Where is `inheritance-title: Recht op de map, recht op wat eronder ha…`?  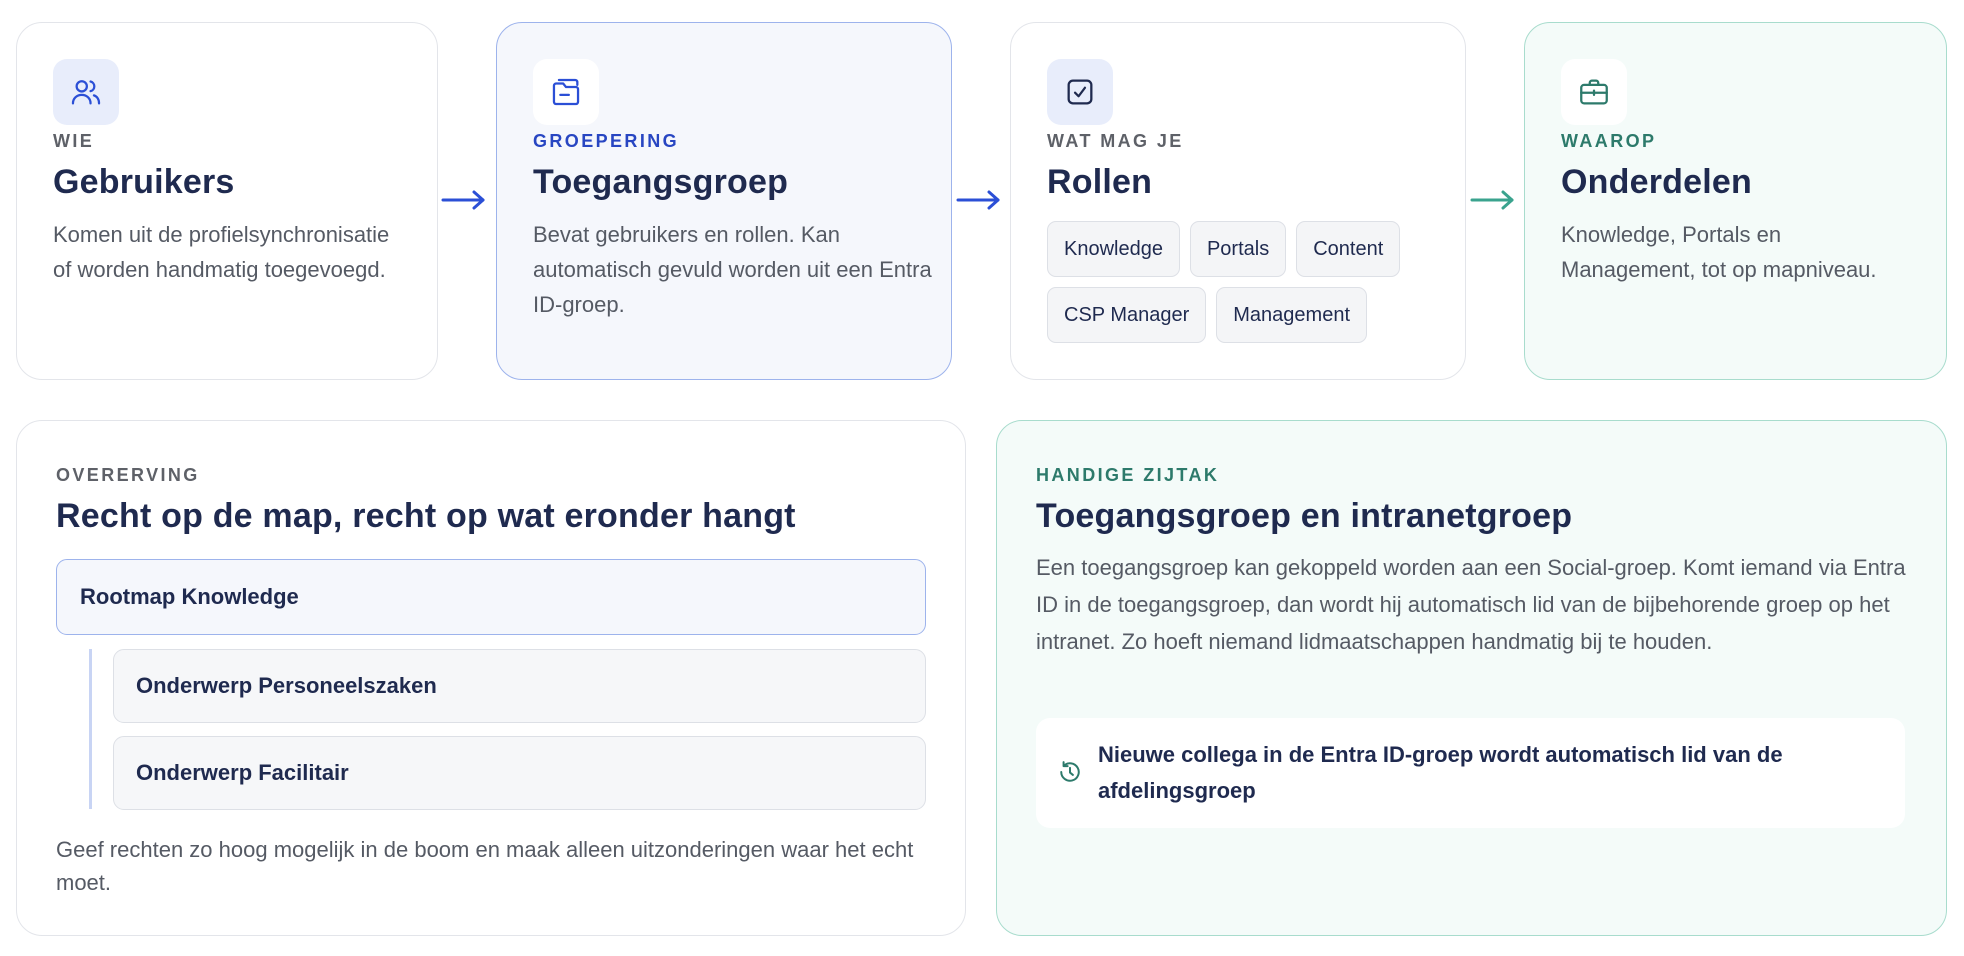
inheritance-title: Recht op de map, recht op wat eronder ha… is located at coordinates (426, 516).